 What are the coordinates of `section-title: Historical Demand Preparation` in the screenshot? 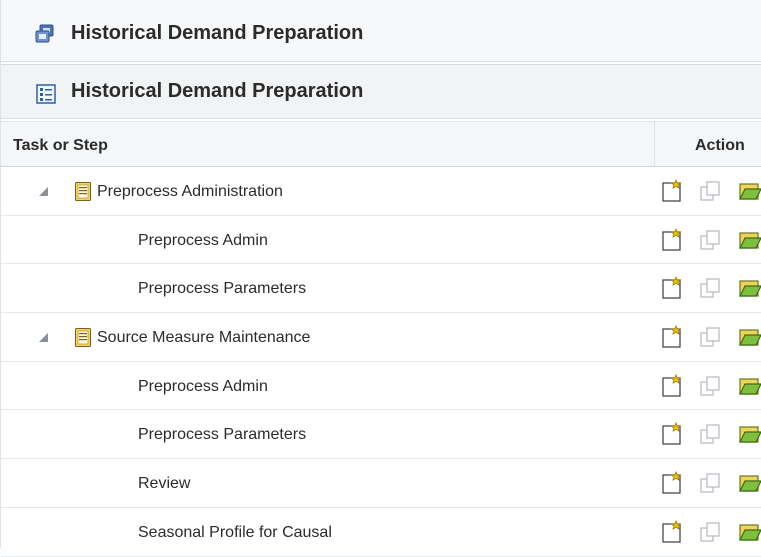 It's located at (217, 91).